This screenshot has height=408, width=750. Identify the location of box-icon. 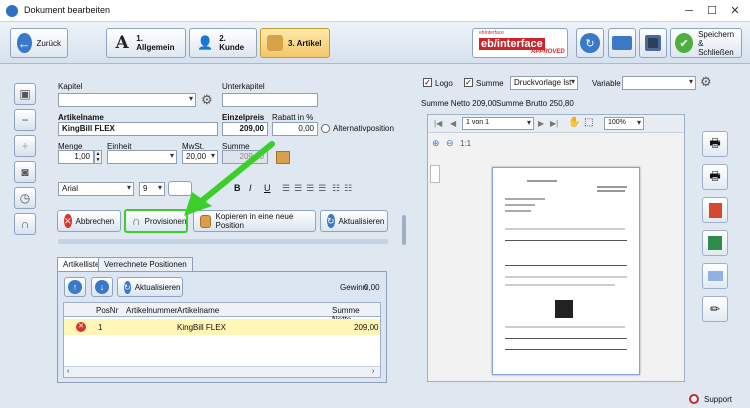
(275, 43).